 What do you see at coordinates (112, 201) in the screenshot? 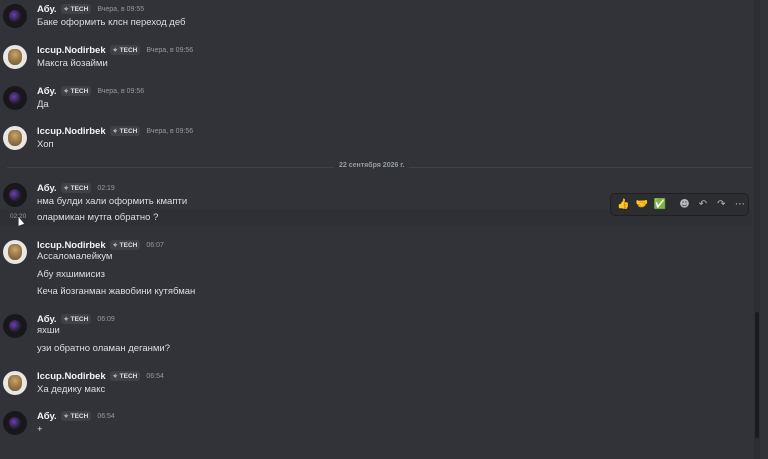
I see `message-text: нма булди хали оформить кмапти` at bounding box center [112, 201].